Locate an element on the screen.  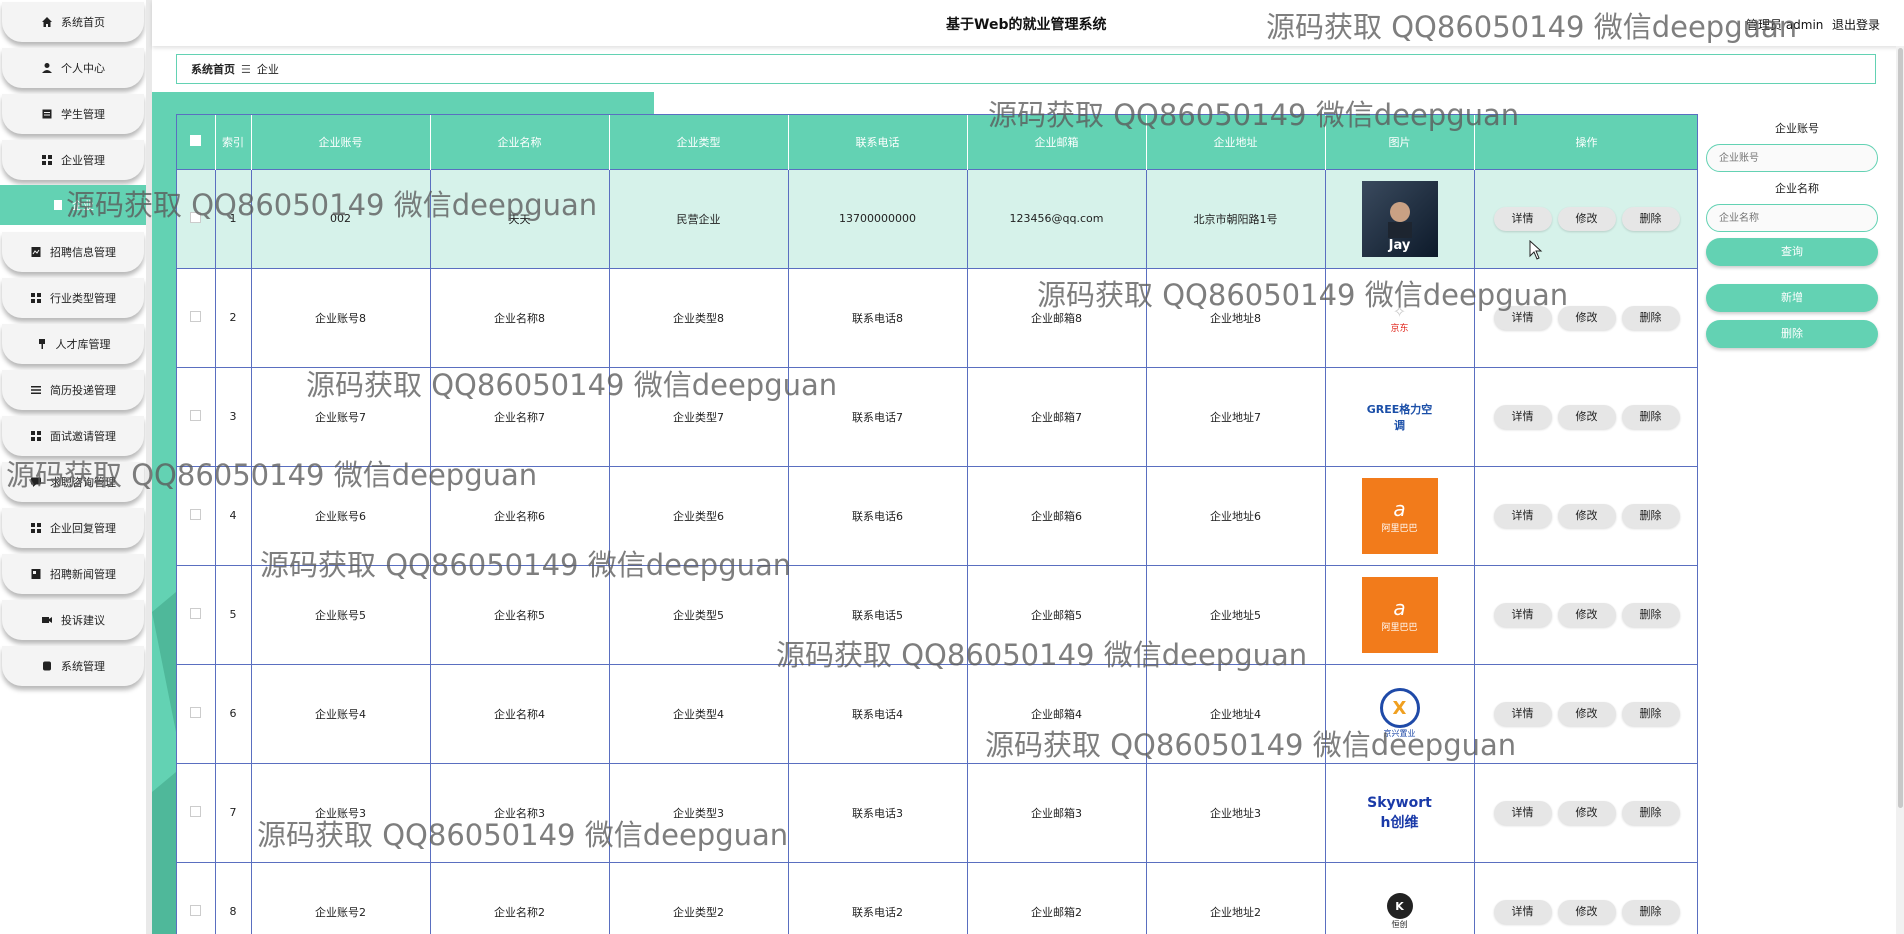
row-type: 企业类型7 is located at coordinates (699, 416).